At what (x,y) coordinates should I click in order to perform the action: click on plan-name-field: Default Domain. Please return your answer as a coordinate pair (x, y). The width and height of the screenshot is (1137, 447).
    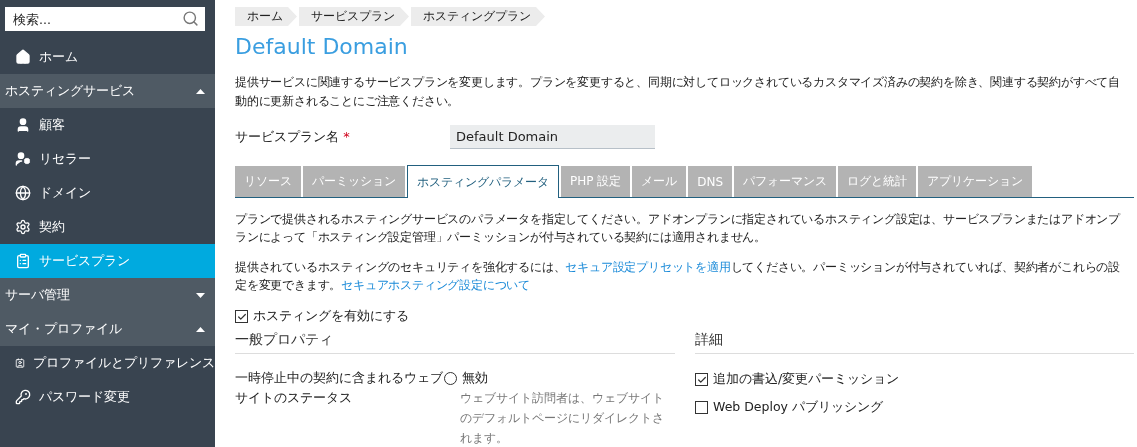
    Looking at the image, I should click on (552, 137).